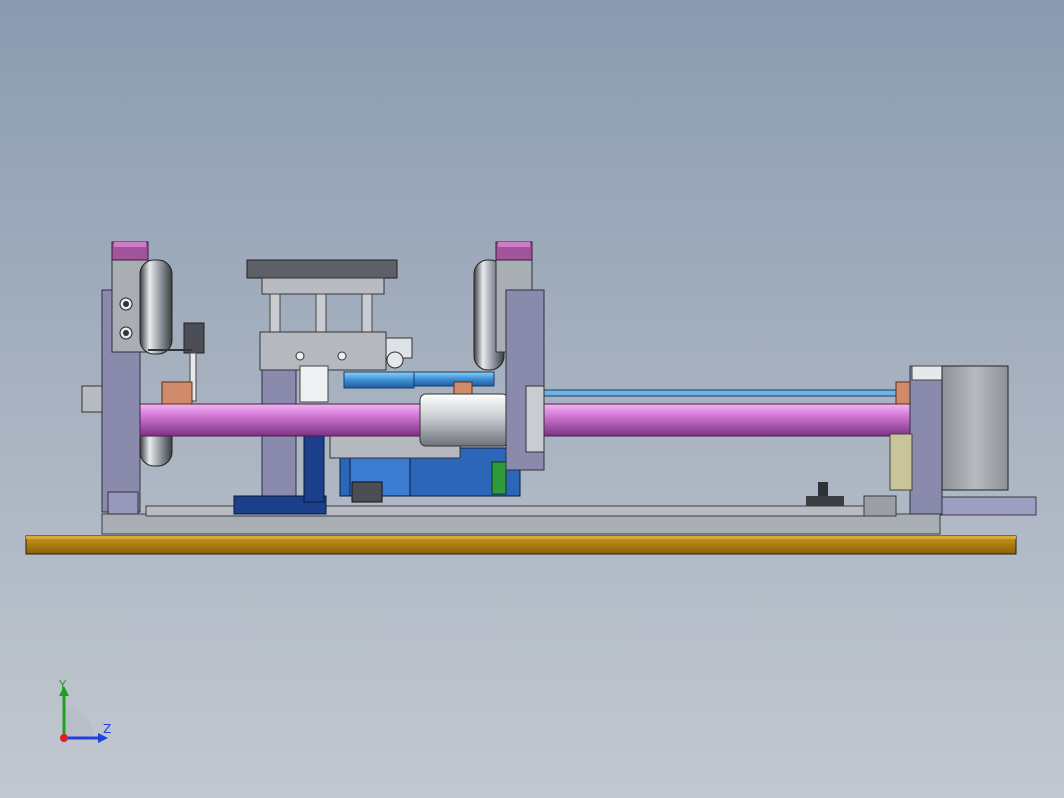  What do you see at coordinates (627, 384) in the screenshot?
I see `linear-rail` at bounding box center [627, 384].